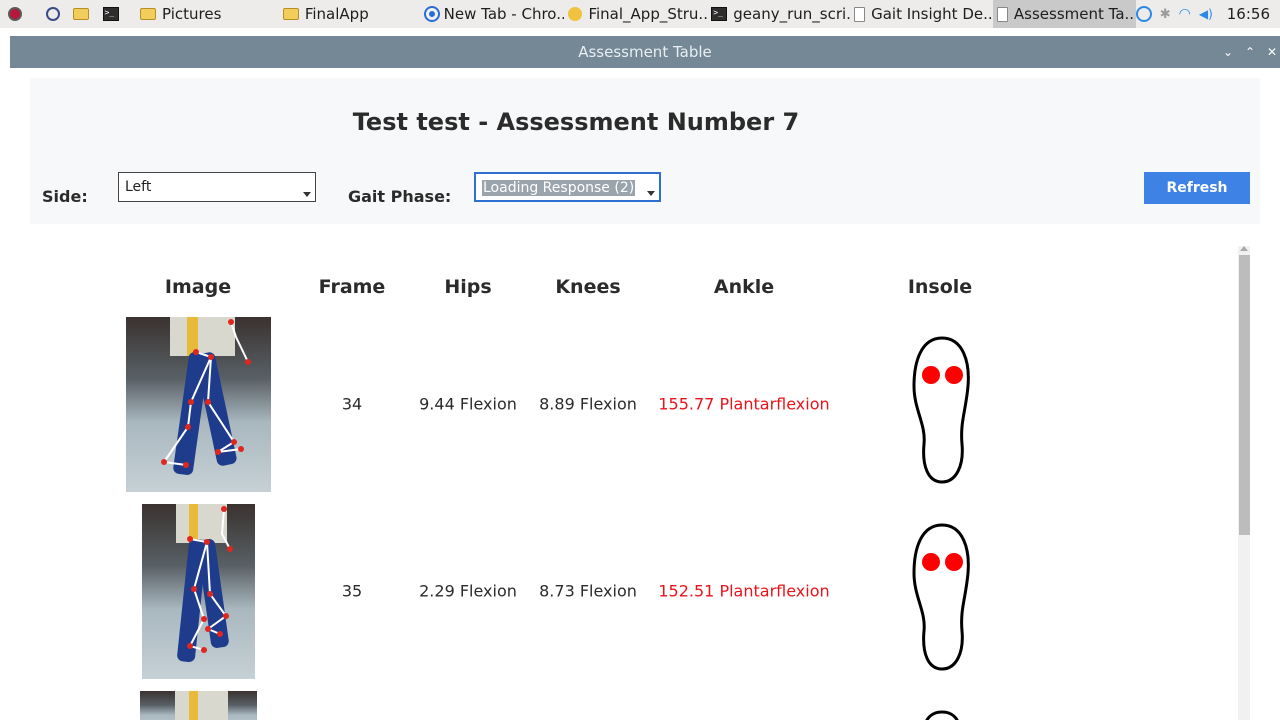 This screenshot has width=1280, height=720. What do you see at coordinates (431, 14) in the screenshot?
I see `chromium-icon` at bounding box center [431, 14].